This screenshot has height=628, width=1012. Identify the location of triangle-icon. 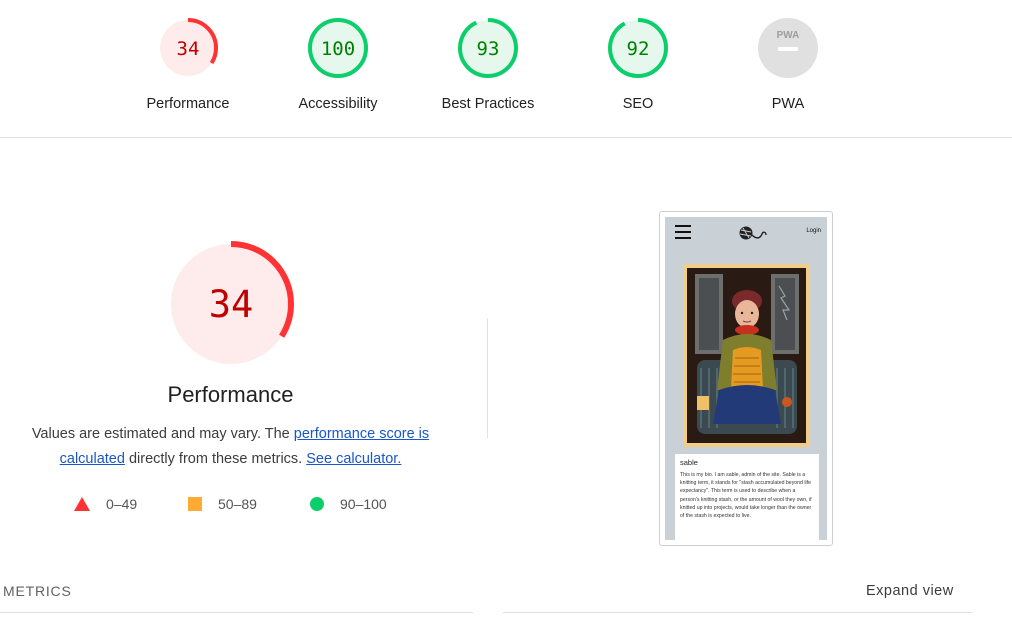
(82, 504).